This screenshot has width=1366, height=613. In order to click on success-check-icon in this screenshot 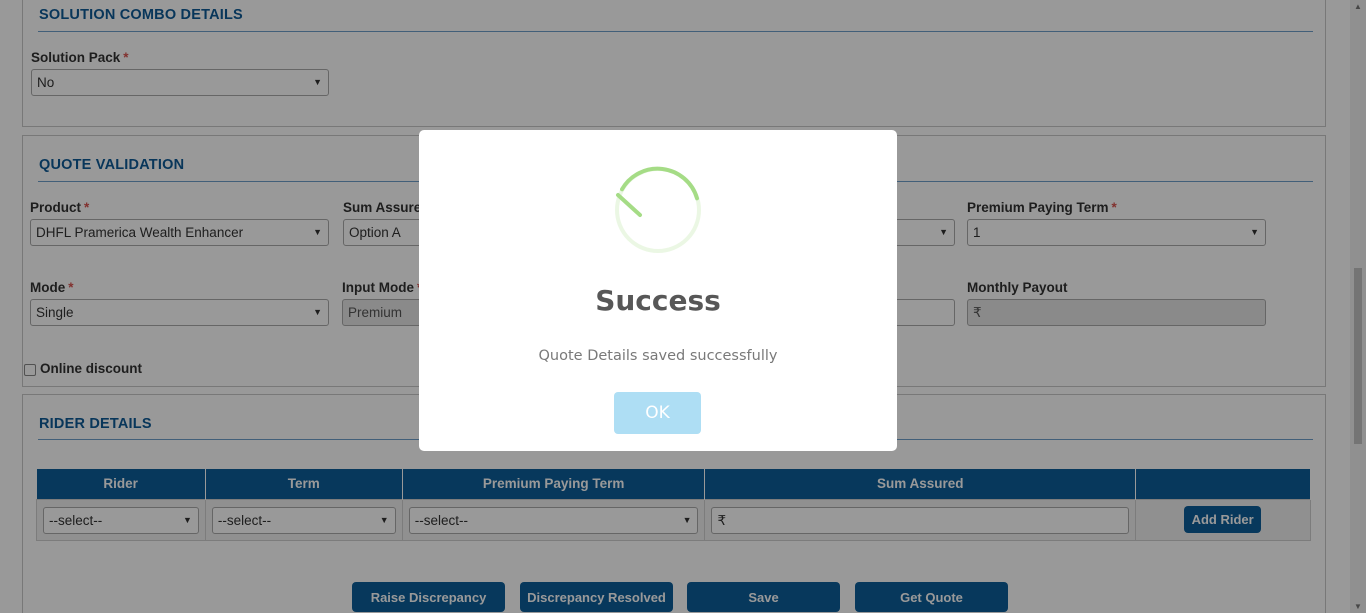, I will do `click(658, 209)`.